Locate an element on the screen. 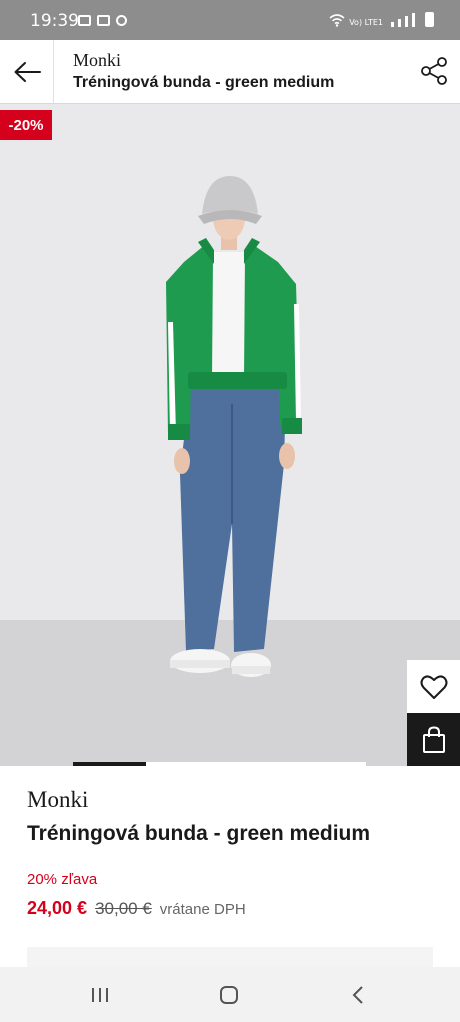 This screenshot has height=1022, width=460. system-back-button is located at coordinates (358, 994).